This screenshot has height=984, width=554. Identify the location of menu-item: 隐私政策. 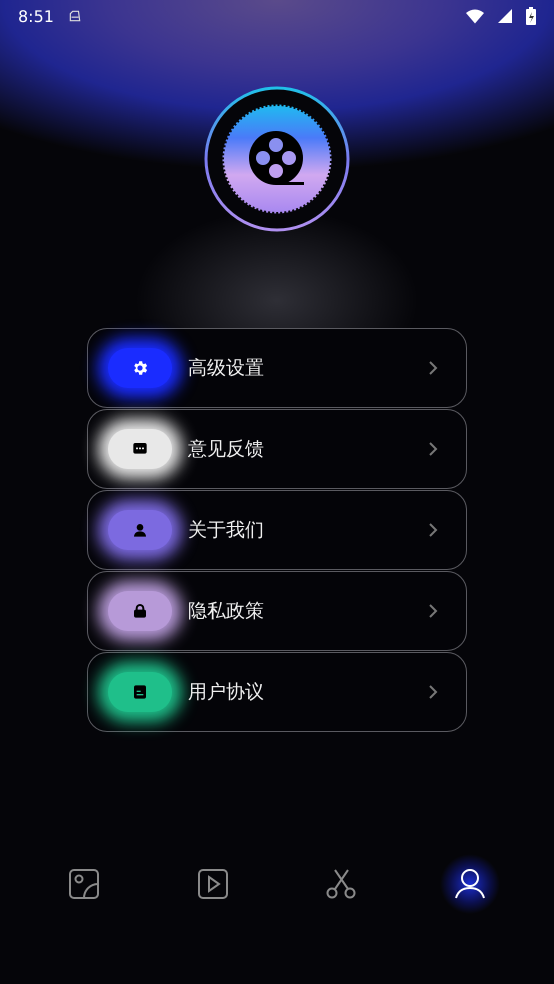
(277, 611).